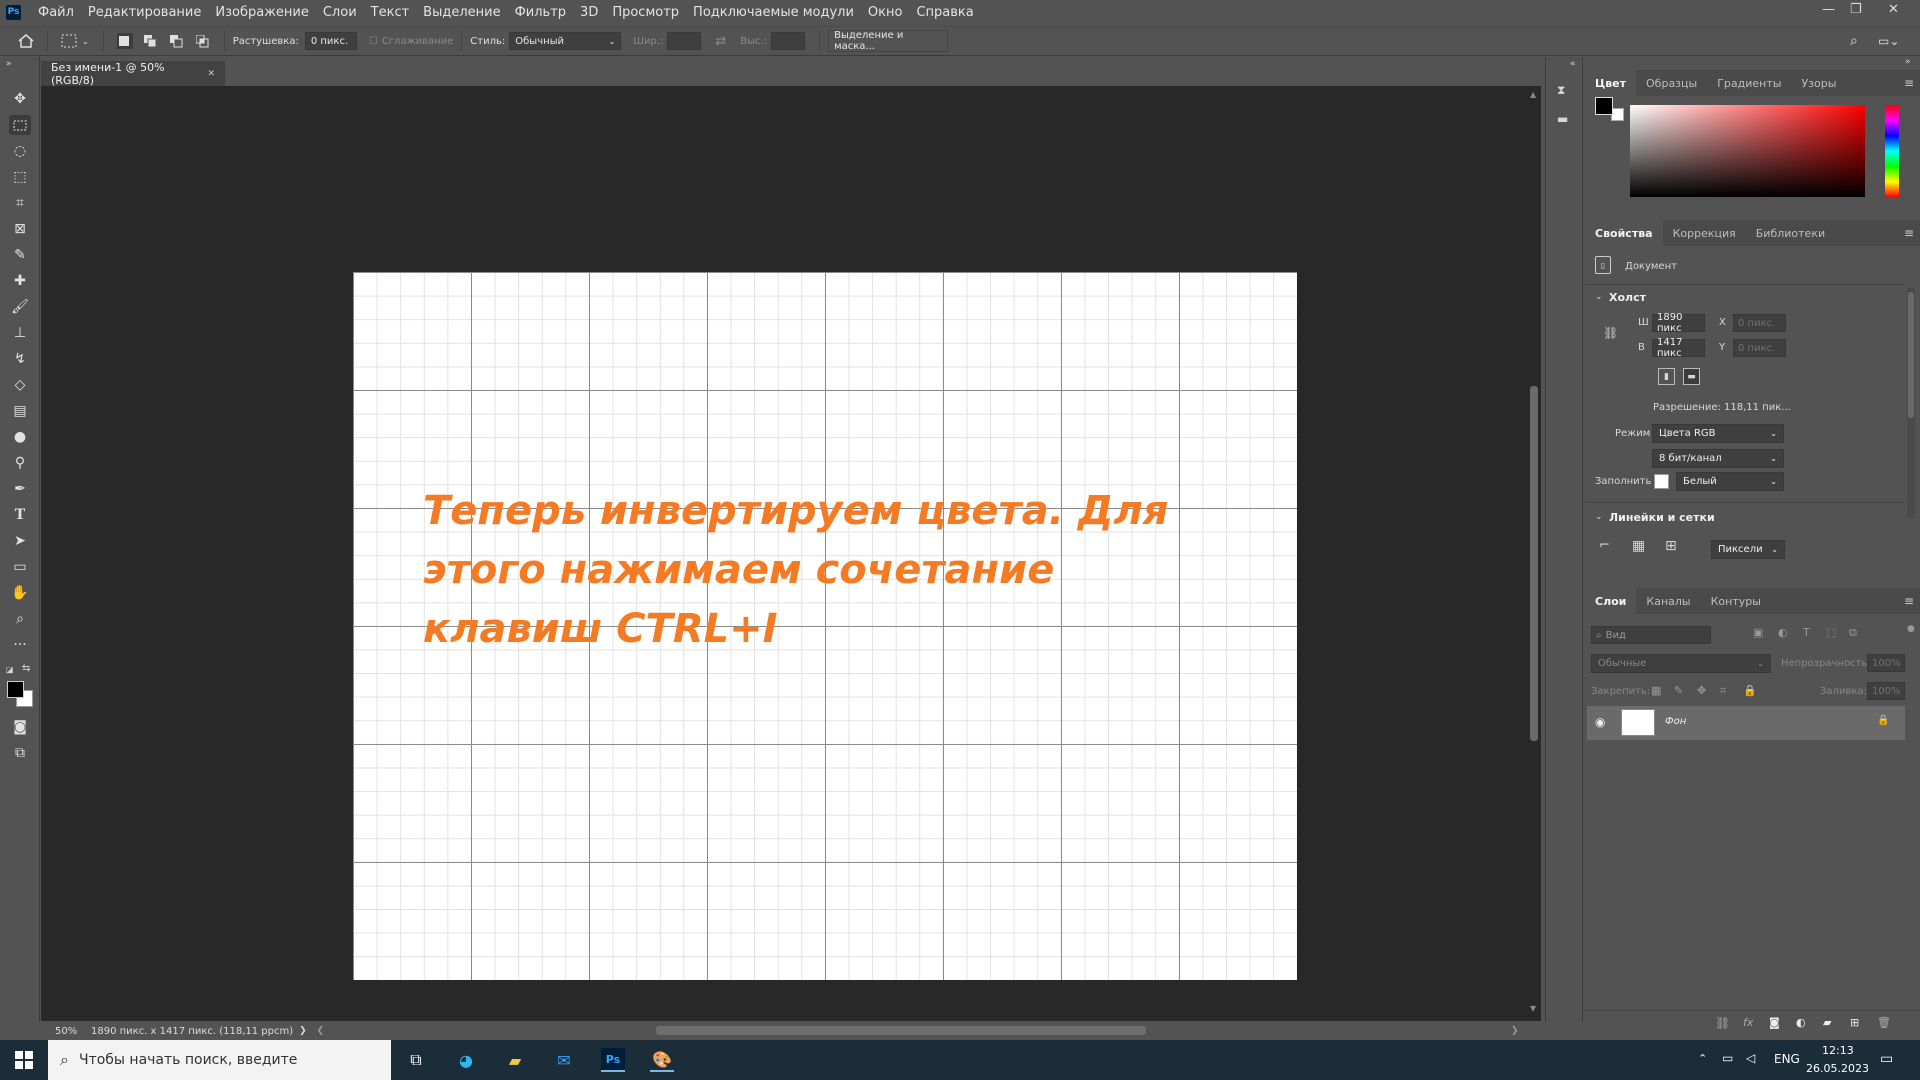 This screenshot has width=1920, height=1080. Describe the element at coordinates (20, 541) in the screenshot. I see `path-select-tool-icon: ➤` at that location.